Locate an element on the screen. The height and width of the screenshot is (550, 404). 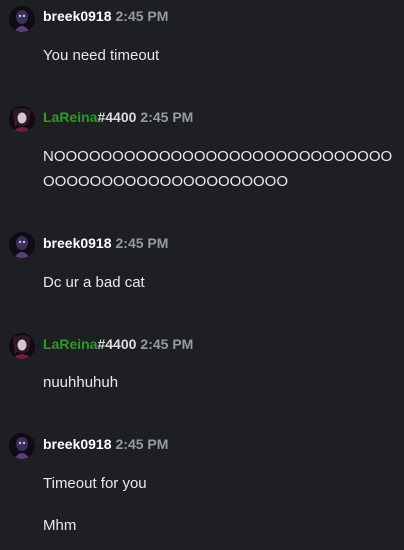
message-text: nuuhhuhuh is located at coordinates (81, 382).